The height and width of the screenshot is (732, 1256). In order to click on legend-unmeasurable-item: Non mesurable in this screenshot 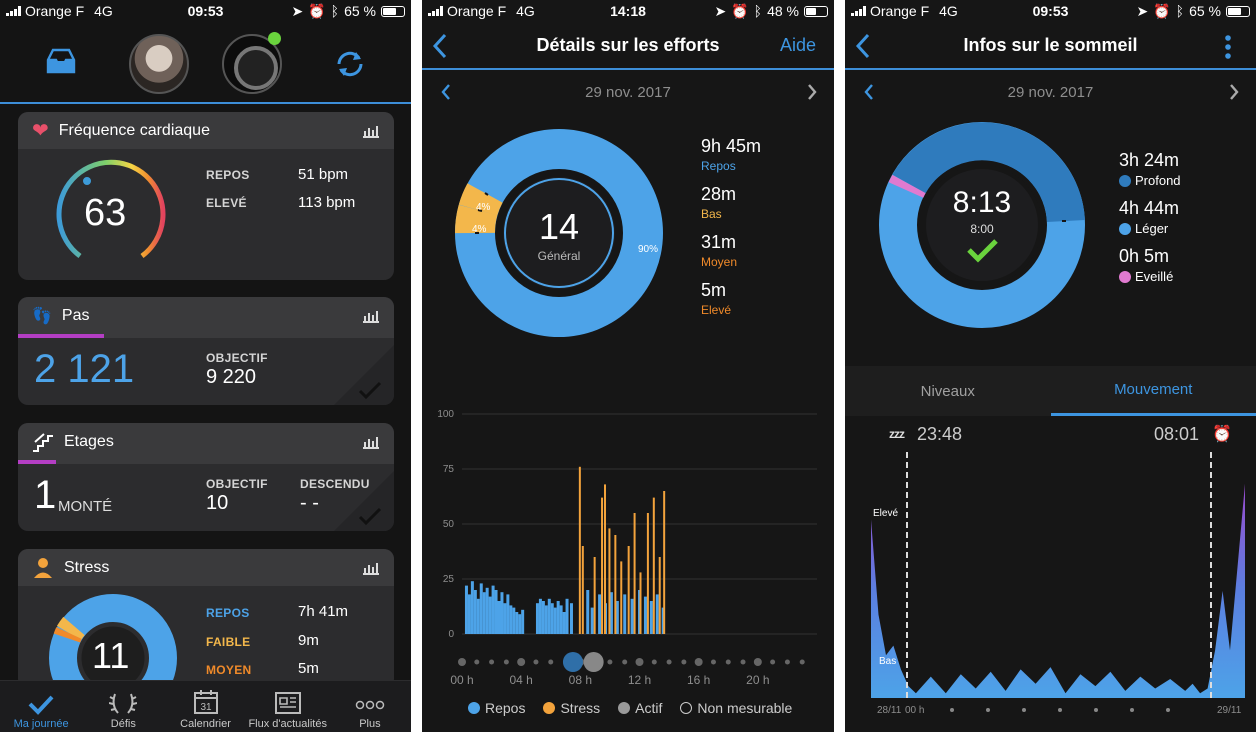, I will do `click(736, 708)`.